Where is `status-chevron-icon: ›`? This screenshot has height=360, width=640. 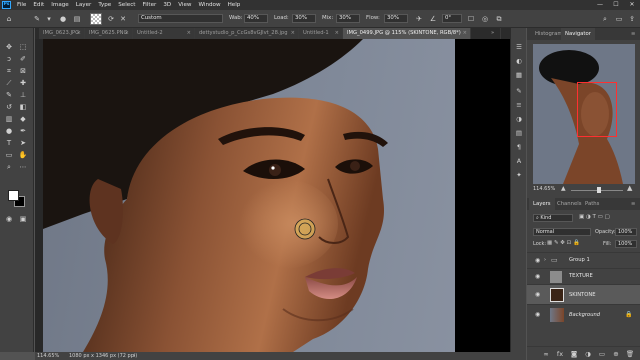
status-chevron-icon: › is located at coordinates (134, 356).